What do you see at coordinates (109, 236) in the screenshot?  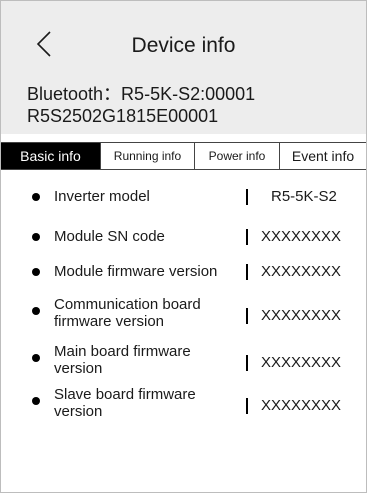 I see `row-label: Module SN code` at bounding box center [109, 236].